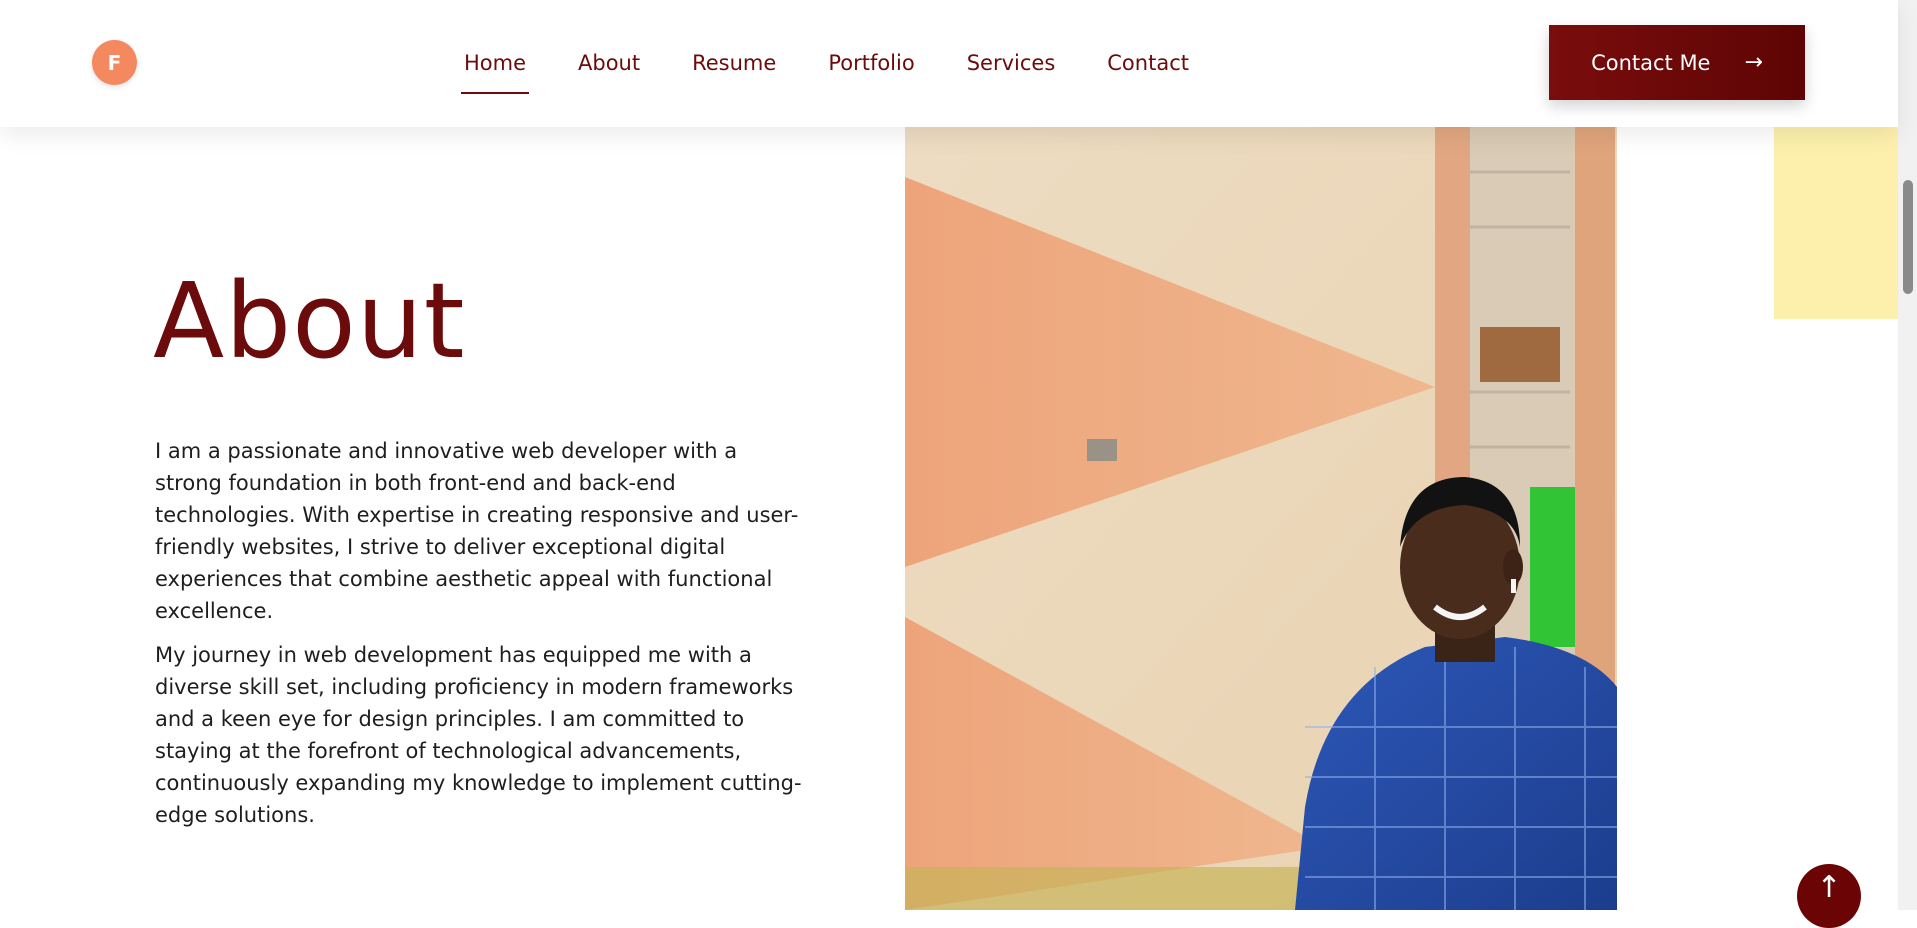  What do you see at coordinates (1829, 887) in the screenshot?
I see `arrow-up-icon: ↑` at bounding box center [1829, 887].